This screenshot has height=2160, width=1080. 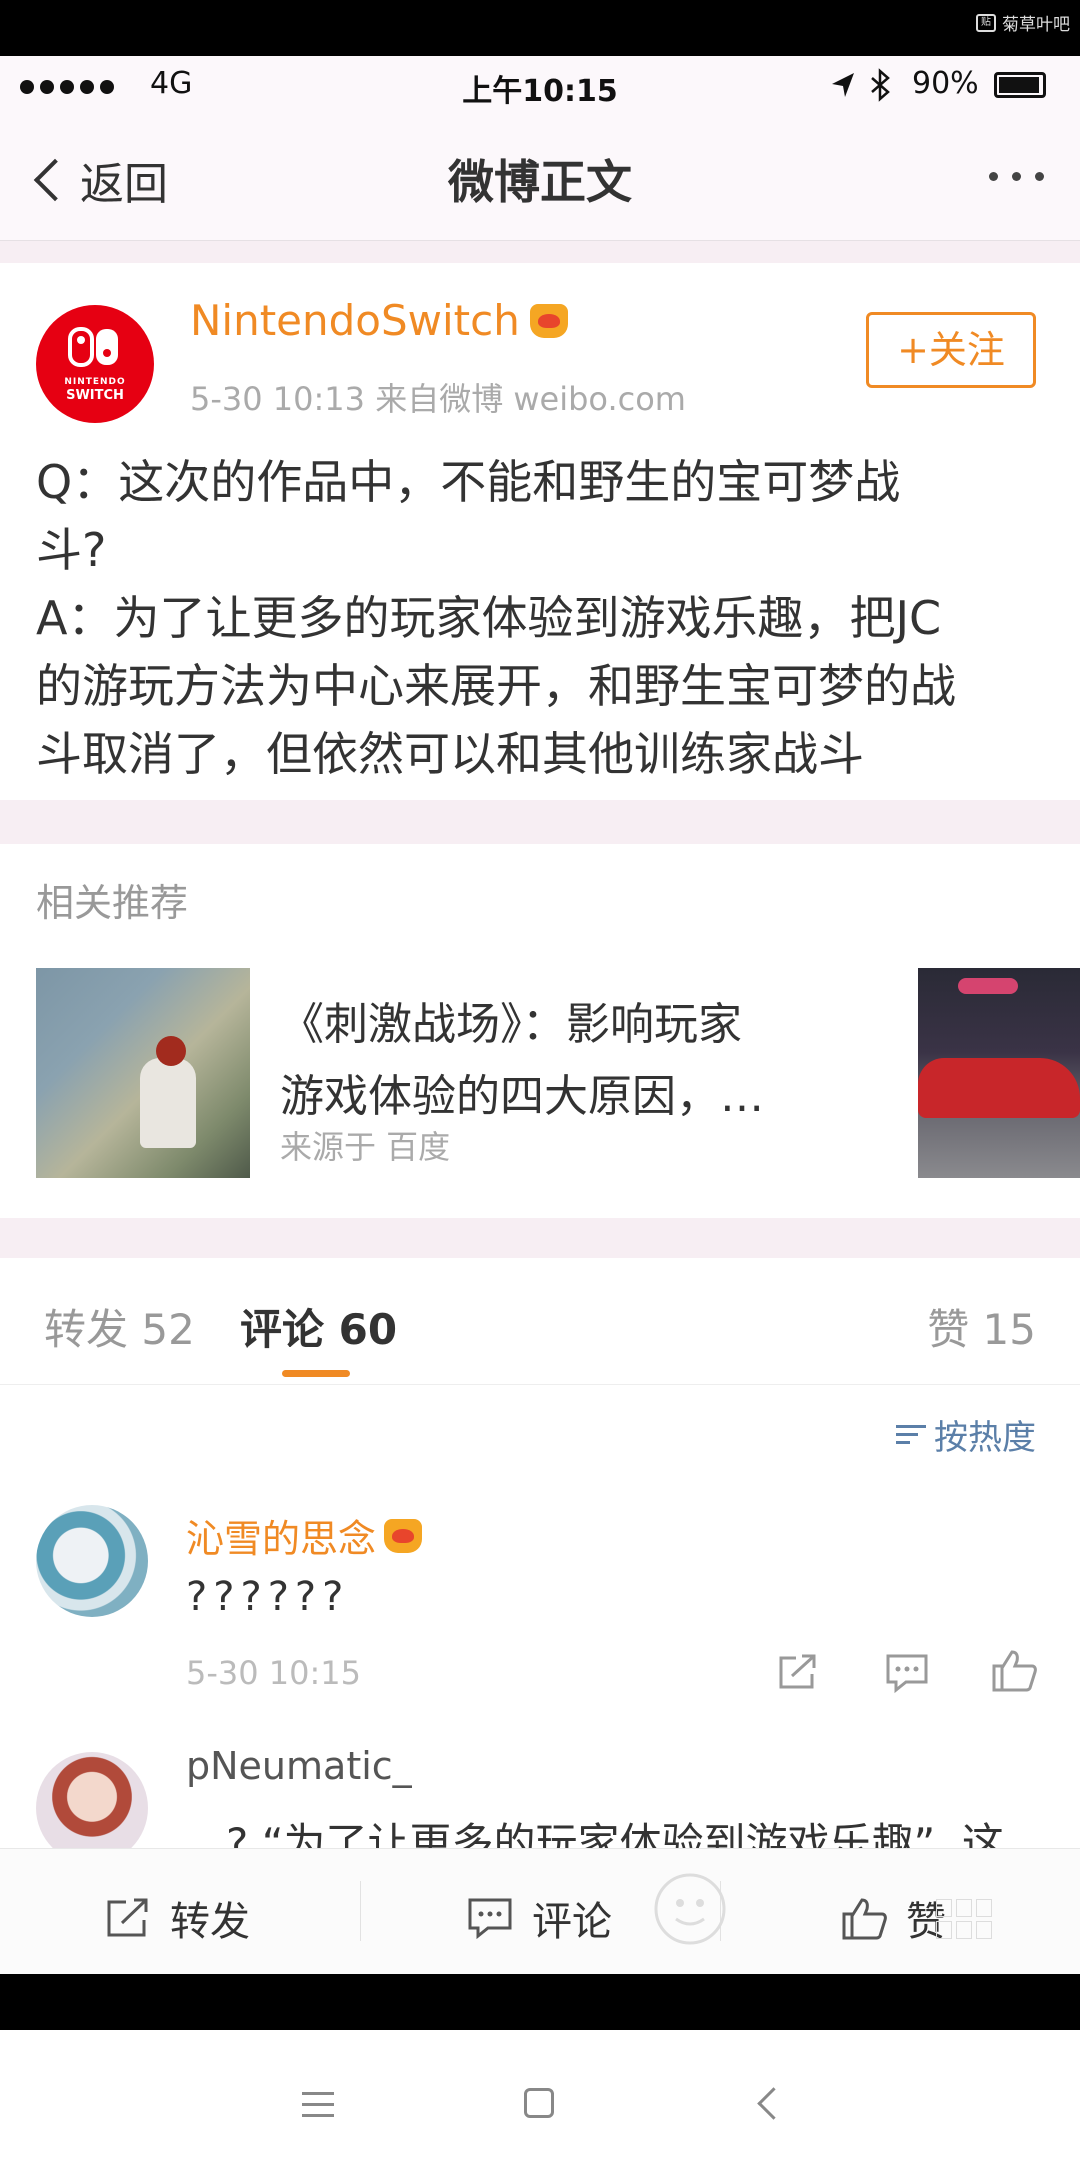 What do you see at coordinates (274, 1673) in the screenshot?
I see `comment-time: 5-30 10:15` at bounding box center [274, 1673].